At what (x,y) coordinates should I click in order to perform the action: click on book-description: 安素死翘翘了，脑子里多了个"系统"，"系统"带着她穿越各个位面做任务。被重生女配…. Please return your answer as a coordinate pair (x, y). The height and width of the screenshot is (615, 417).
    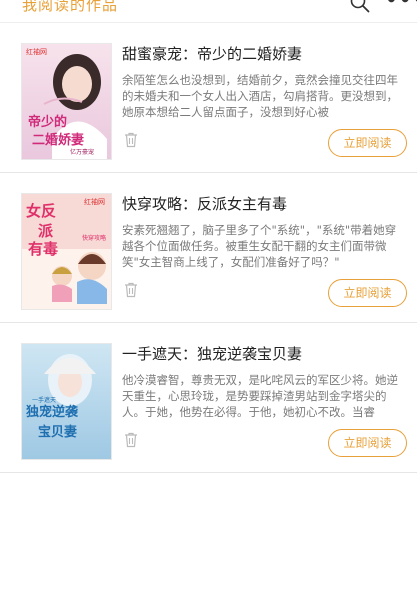
    Looking at the image, I should click on (259, 246).